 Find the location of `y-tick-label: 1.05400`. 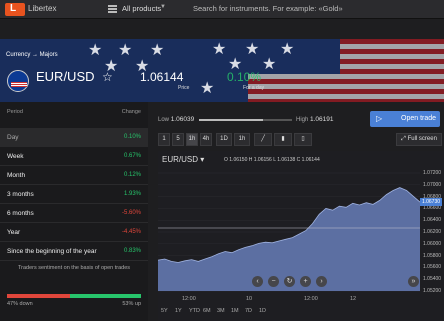

y-tick-label: 1.05400 is located at coordinates (432, 279).